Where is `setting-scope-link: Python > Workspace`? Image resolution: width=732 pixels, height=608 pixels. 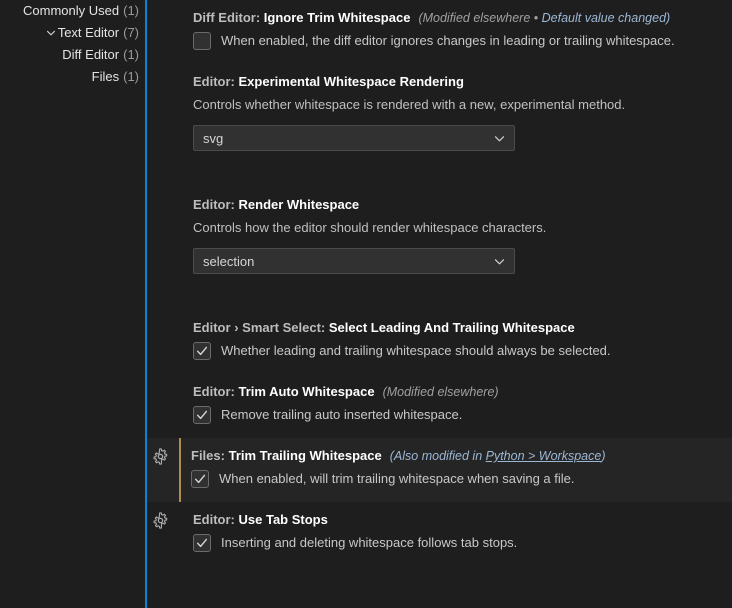 setting-scope-link: Python > Workspace is located at coordinates (544, 456).